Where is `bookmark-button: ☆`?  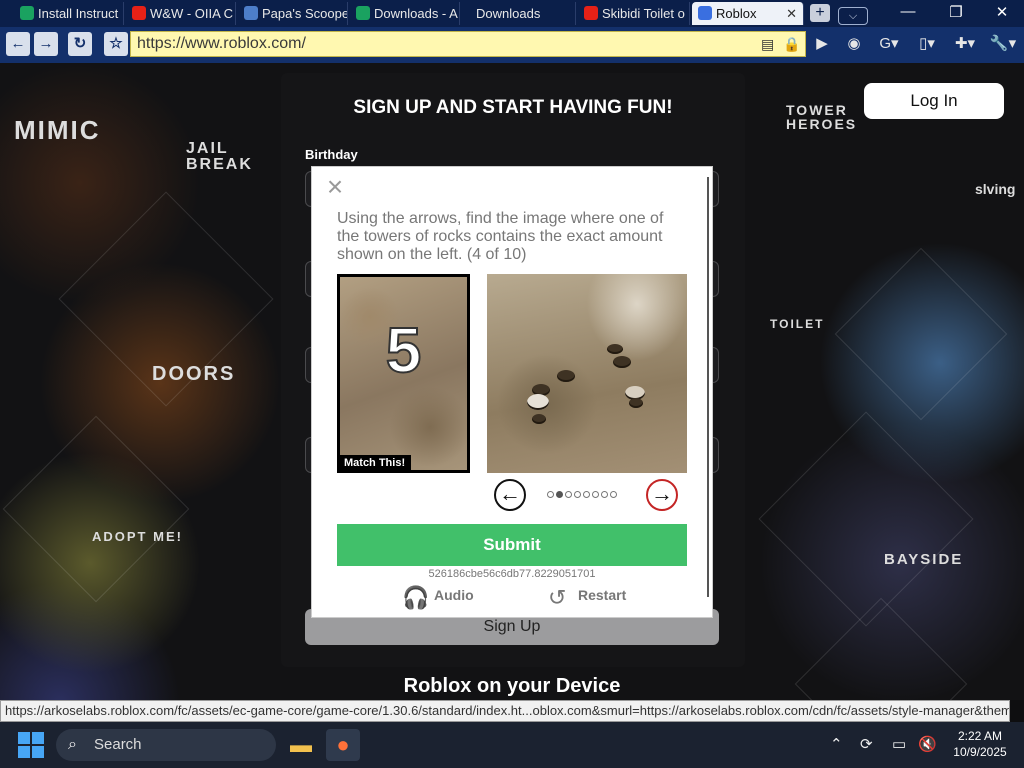
bookmark-button: ☆ is located at coordinates (116, 44).